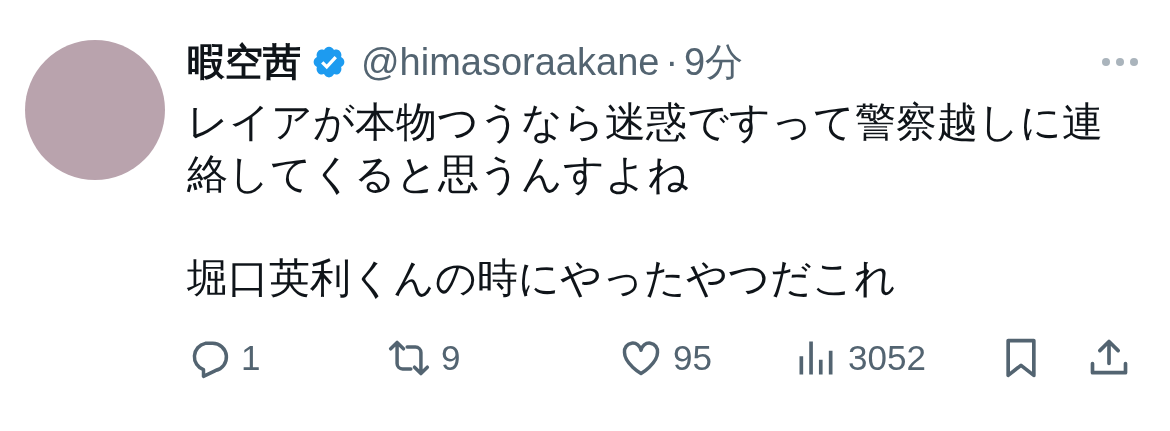 Image resolution: width=1170 pixels, height=431 pixels. Describe the element at coordinates (887, 358) in the screenshot. I see `action-count: 3052` at that location.